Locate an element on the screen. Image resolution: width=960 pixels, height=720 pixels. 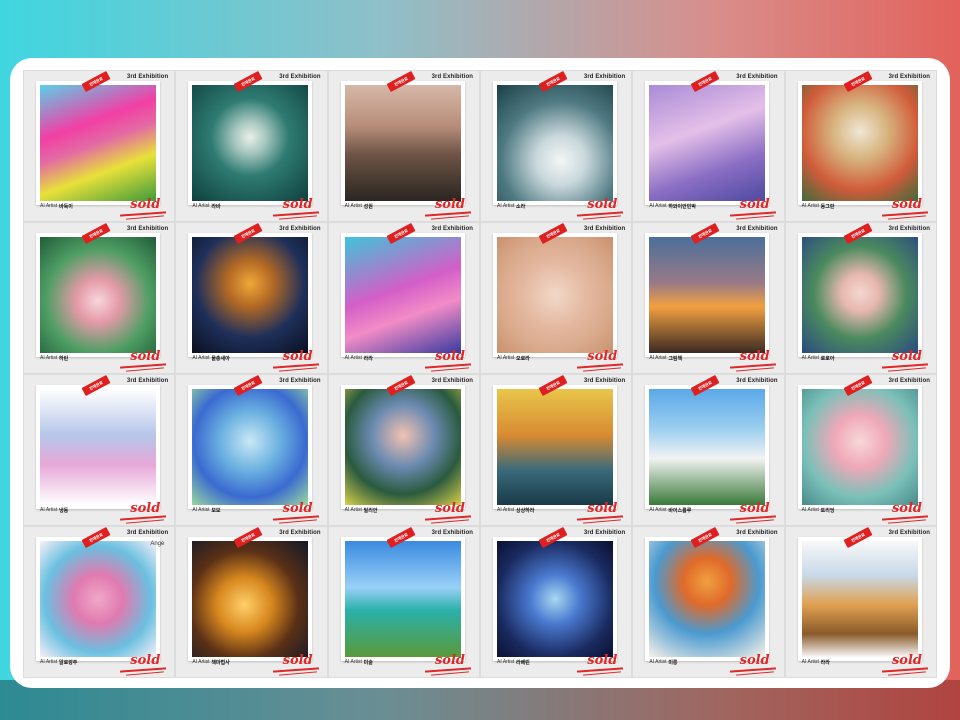
artwork-title: 책마법사 is located at coordinates (220, 663).